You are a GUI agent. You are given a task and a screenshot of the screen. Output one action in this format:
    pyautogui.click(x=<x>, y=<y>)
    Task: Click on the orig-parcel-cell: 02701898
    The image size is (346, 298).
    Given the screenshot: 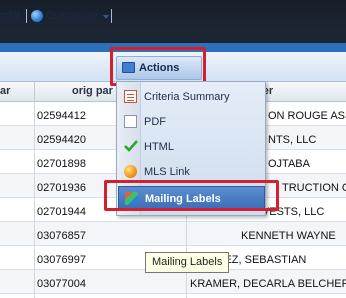 What is the action you would take?
    pyautogui.click(x=61, y=164)
    